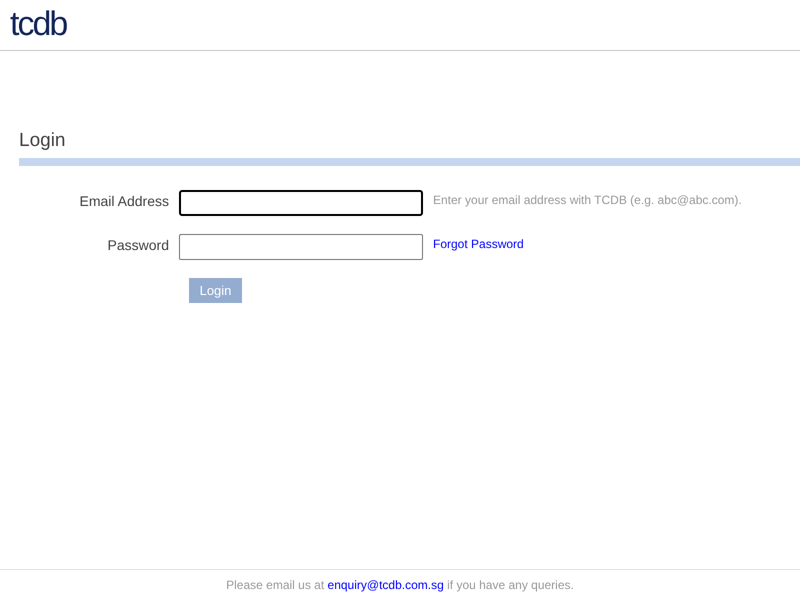 The image size is (800, 600). What do you see at coordinates (587, 200) in the screenshot?
I see `field-hint: Enter your email address with TCDB (e.g. abc@abc.com).` at bounding box center [587, 200].